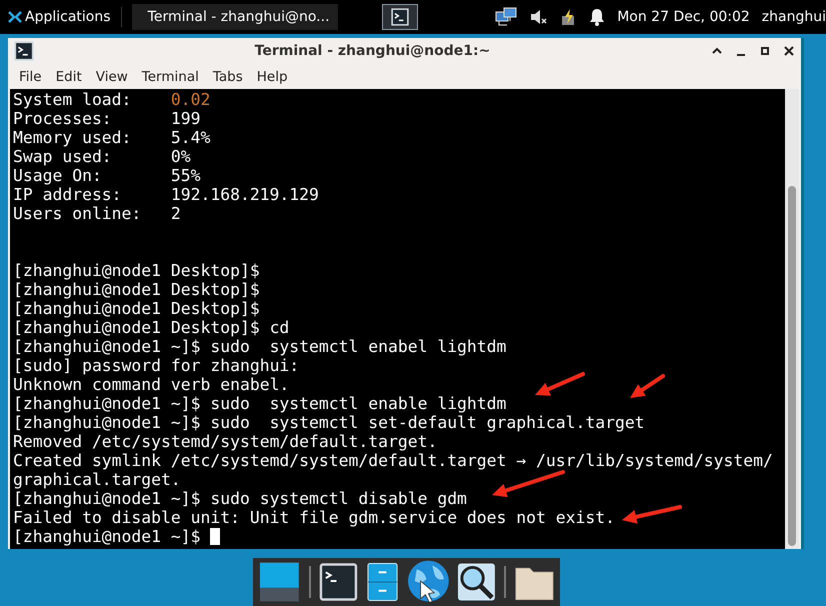 This screenshot has width=826, height=606. I want to click on terminal-line: [zhanghui@node1 ~]$ sudo systemctl enabel lightdm, so click(259, 346).